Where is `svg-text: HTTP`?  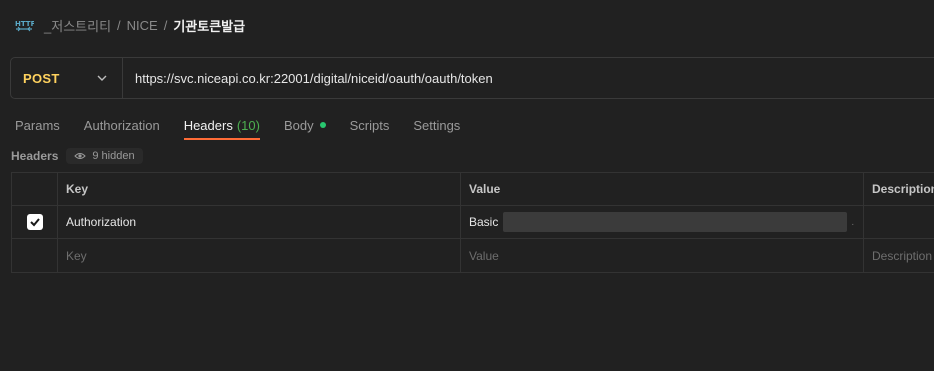
svg-text: HTTP is located at coordinates (24, 24).